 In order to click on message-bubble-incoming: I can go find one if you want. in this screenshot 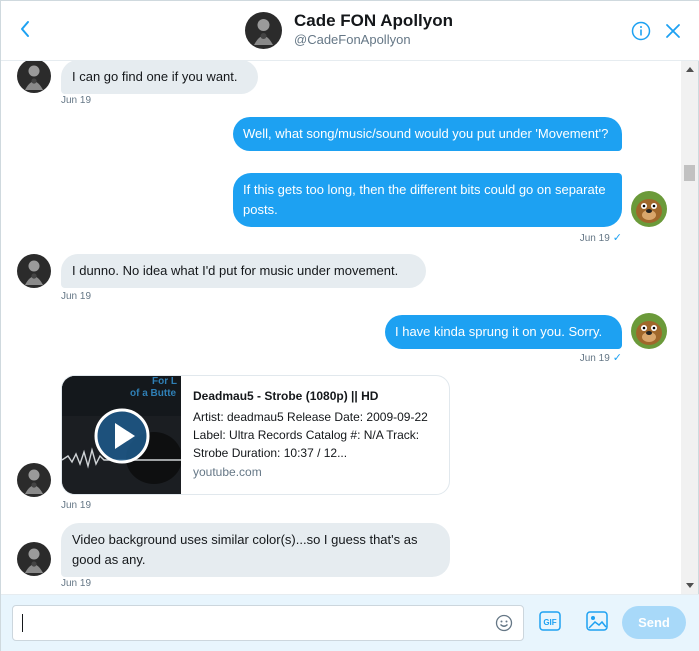, I will do `click(159, 77)`.